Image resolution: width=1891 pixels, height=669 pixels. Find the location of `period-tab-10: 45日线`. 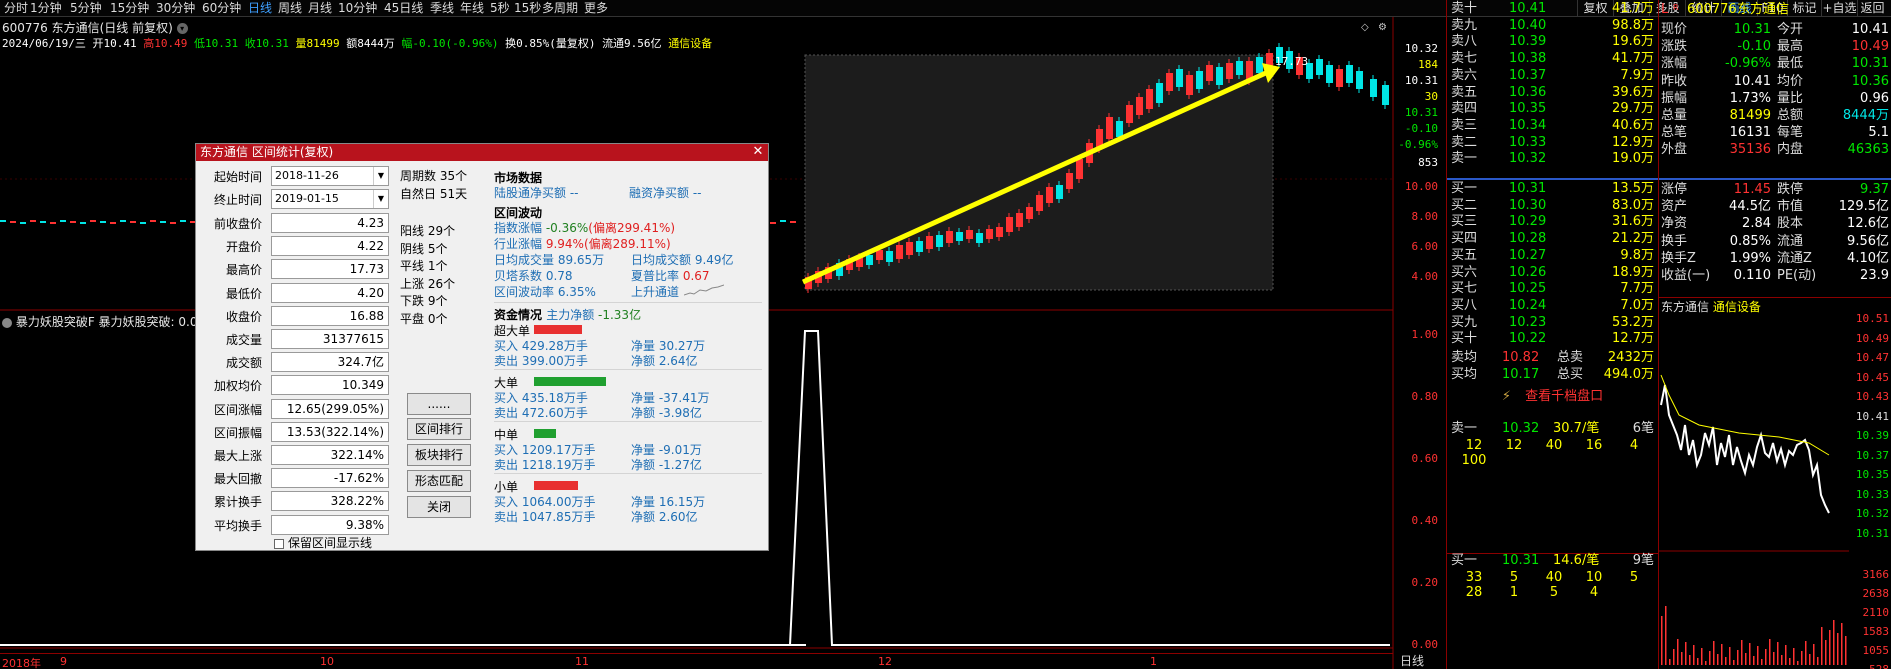

period-tab-10: 45日线 is located at coordinates (403, 8).